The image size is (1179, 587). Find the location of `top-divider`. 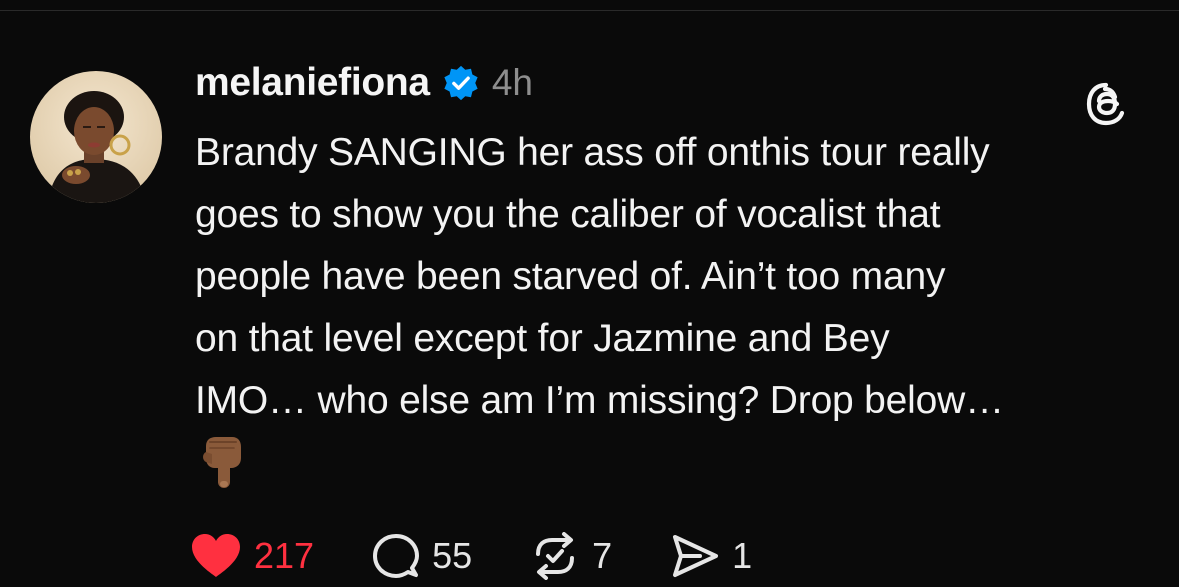

top-divider is located at coordinates (589, 5).